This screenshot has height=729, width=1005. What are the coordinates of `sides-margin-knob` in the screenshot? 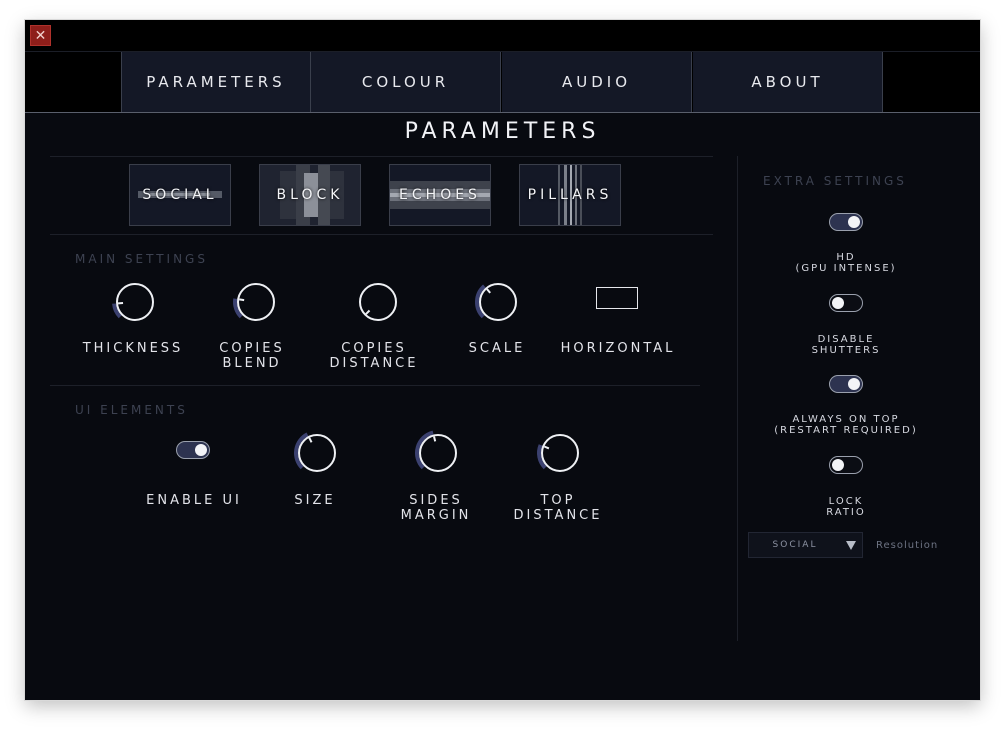 It's located at (438, 453).